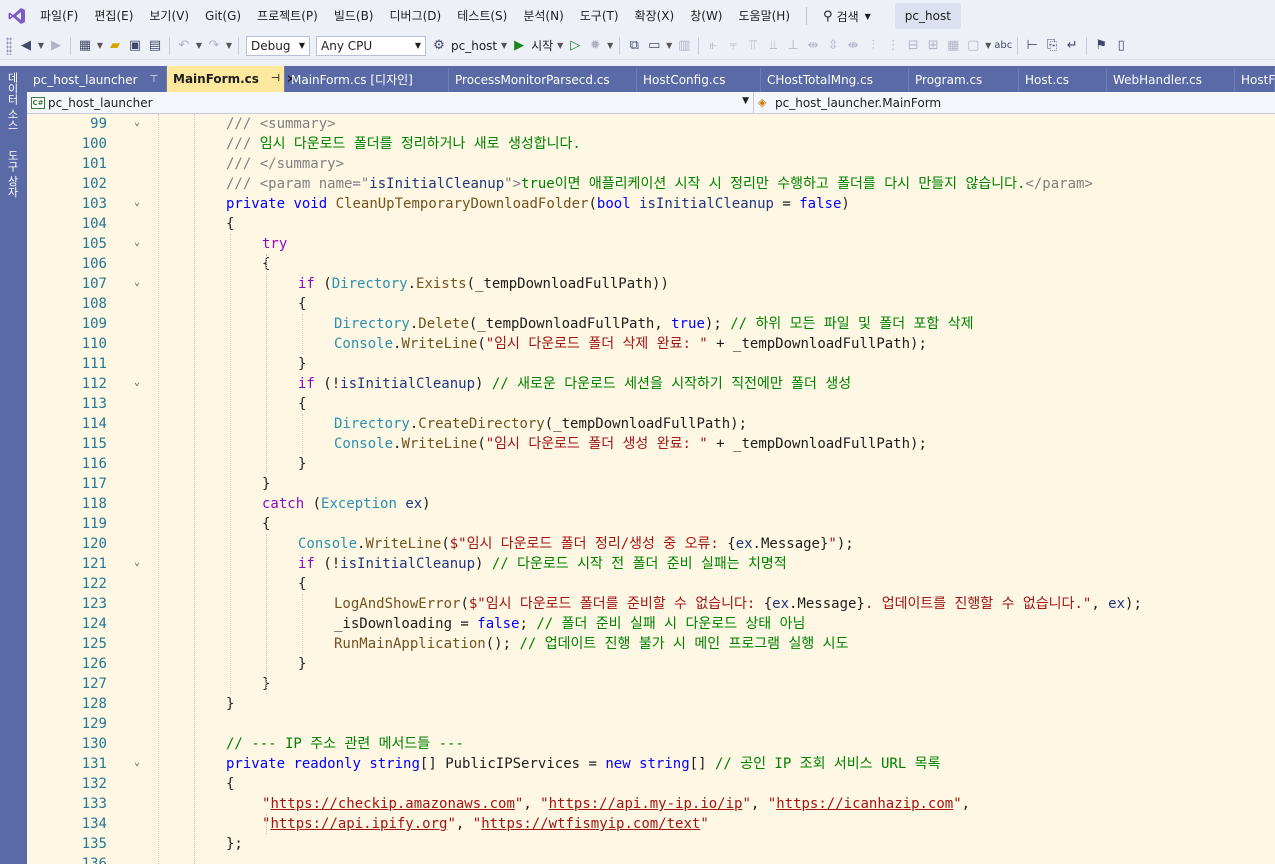 This screenshot has height=864, width=1275. Describe the element at coordinates (542, 45) in the screenshot. I see `start-button: 시작` at that location.